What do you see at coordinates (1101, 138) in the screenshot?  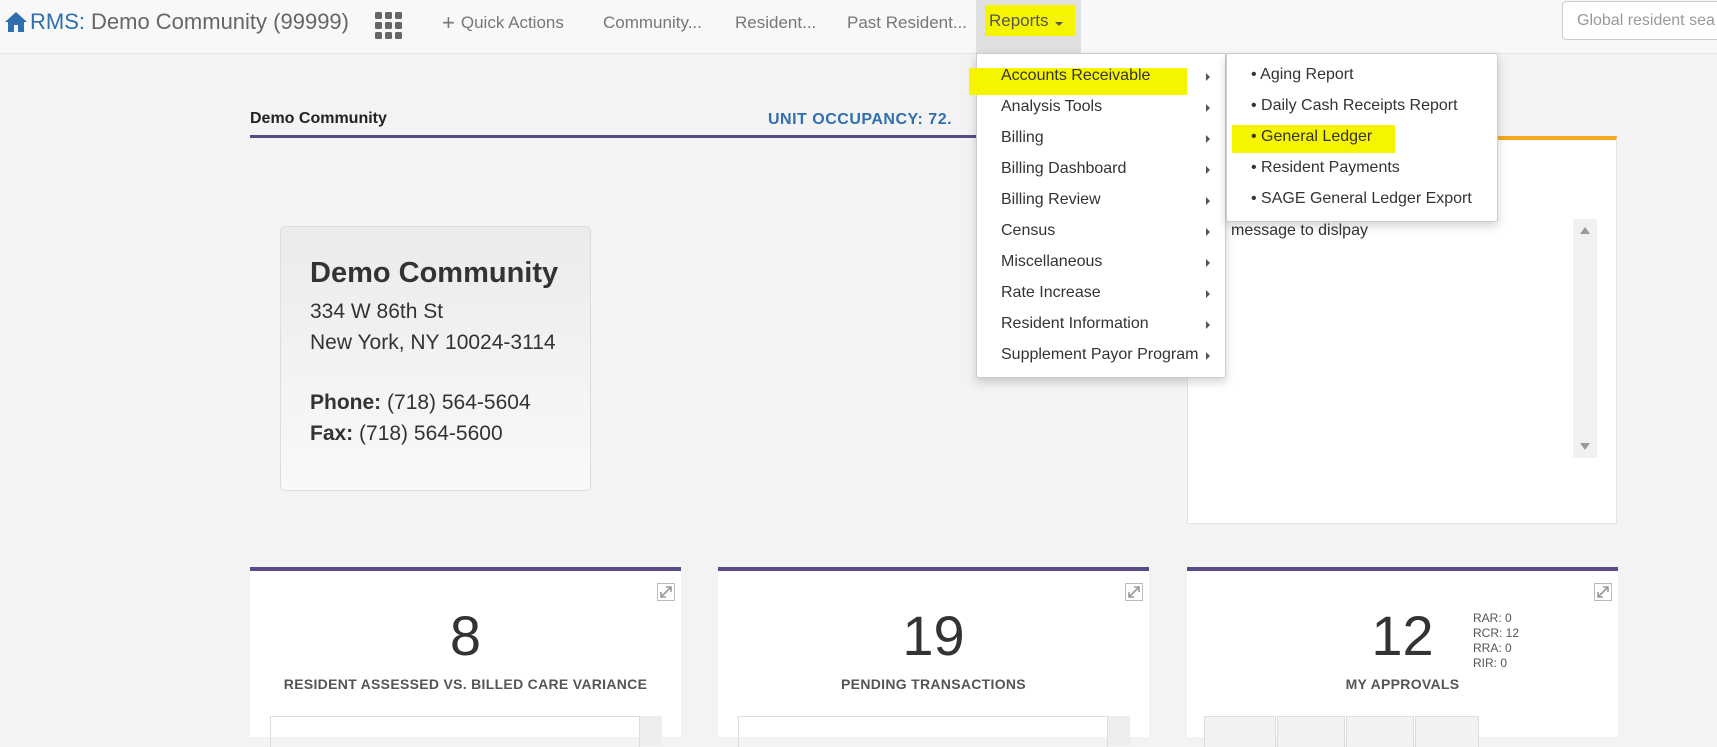 I see `menu-item-billing: Billing` at bounding box center [1101, 138].